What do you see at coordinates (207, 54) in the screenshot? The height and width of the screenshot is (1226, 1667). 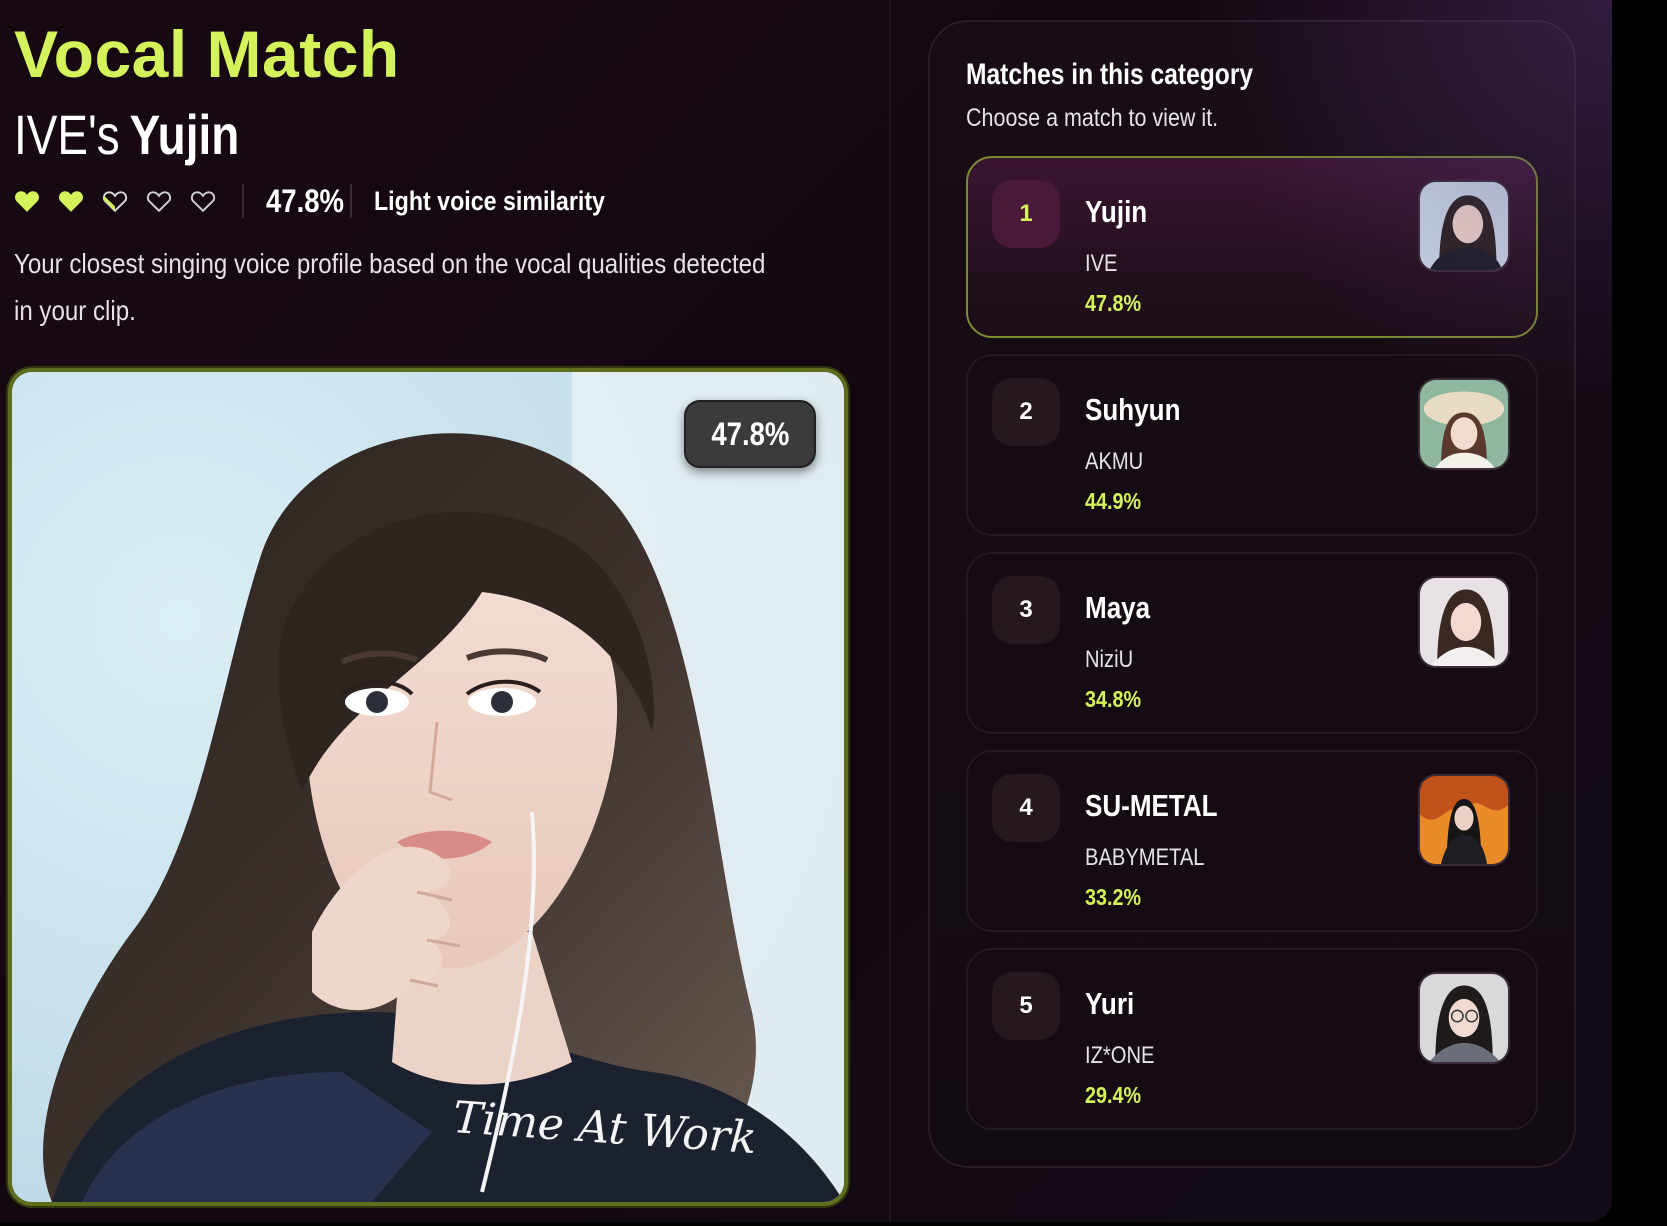 I see `page-title: Vocal Match` at bounding box center [207, 54].